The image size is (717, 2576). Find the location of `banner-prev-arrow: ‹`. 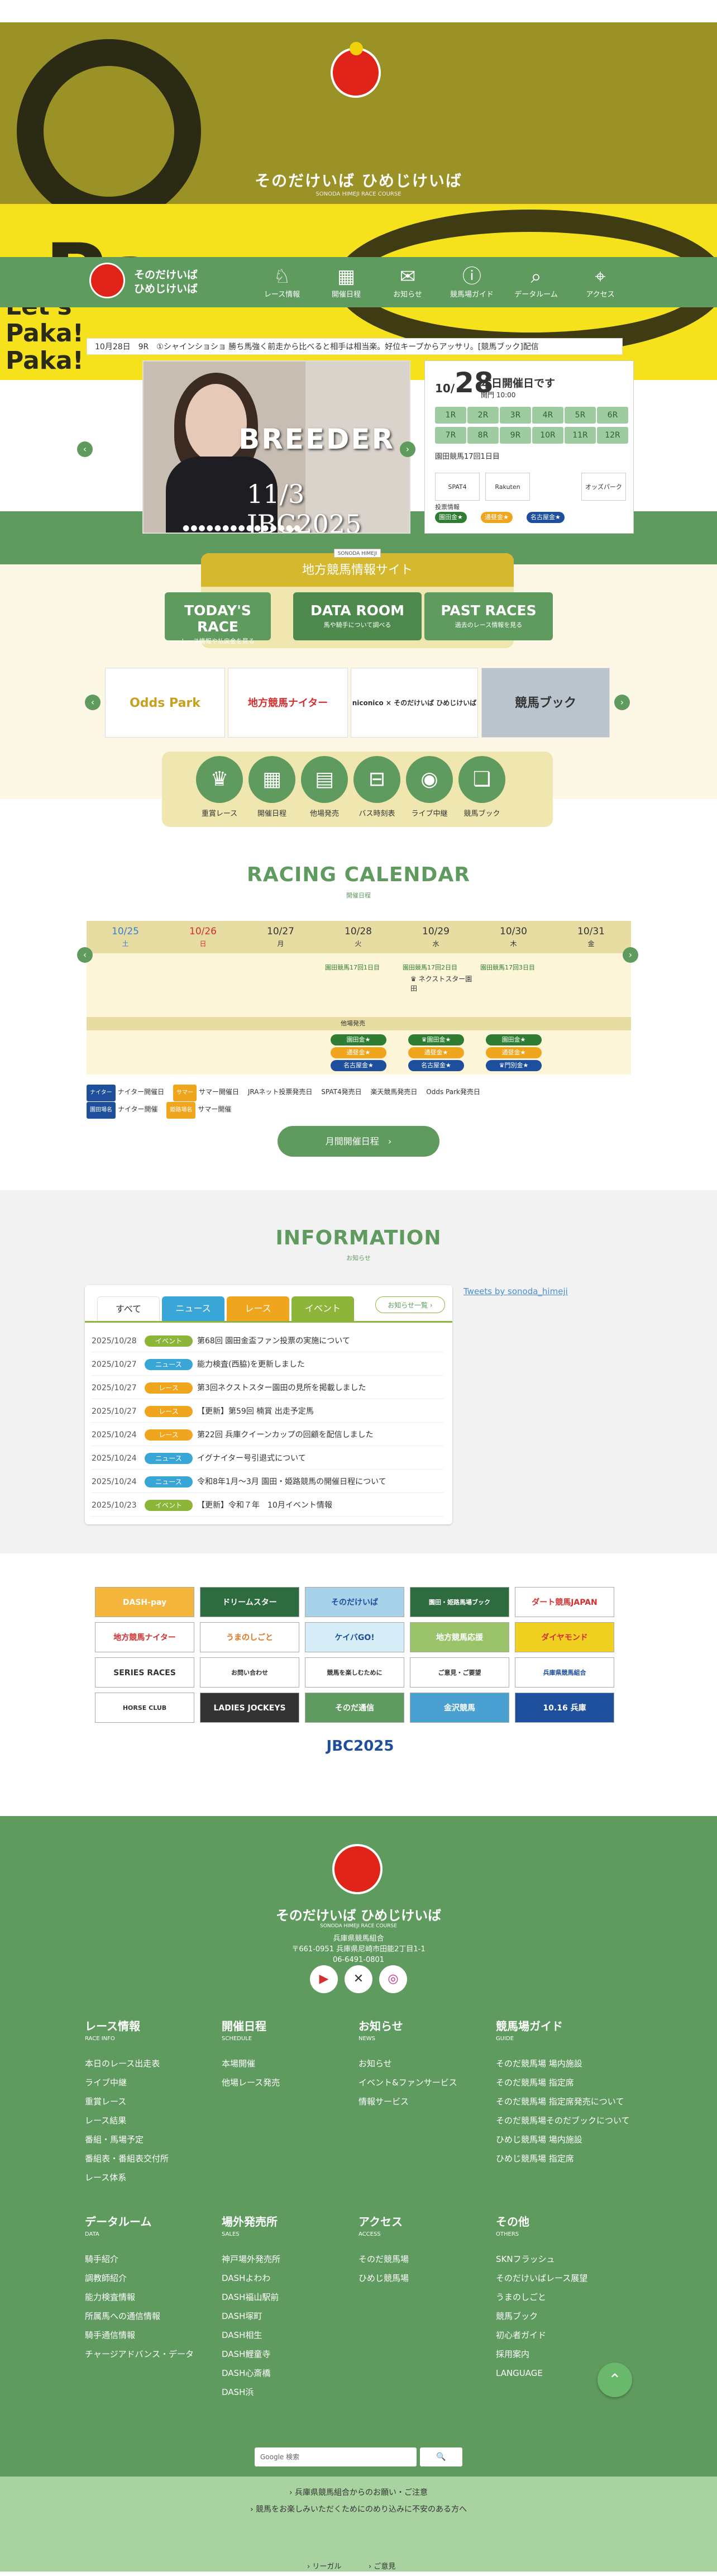

banner-prev-arrow: ‹ is located at coordinates (93, 702).